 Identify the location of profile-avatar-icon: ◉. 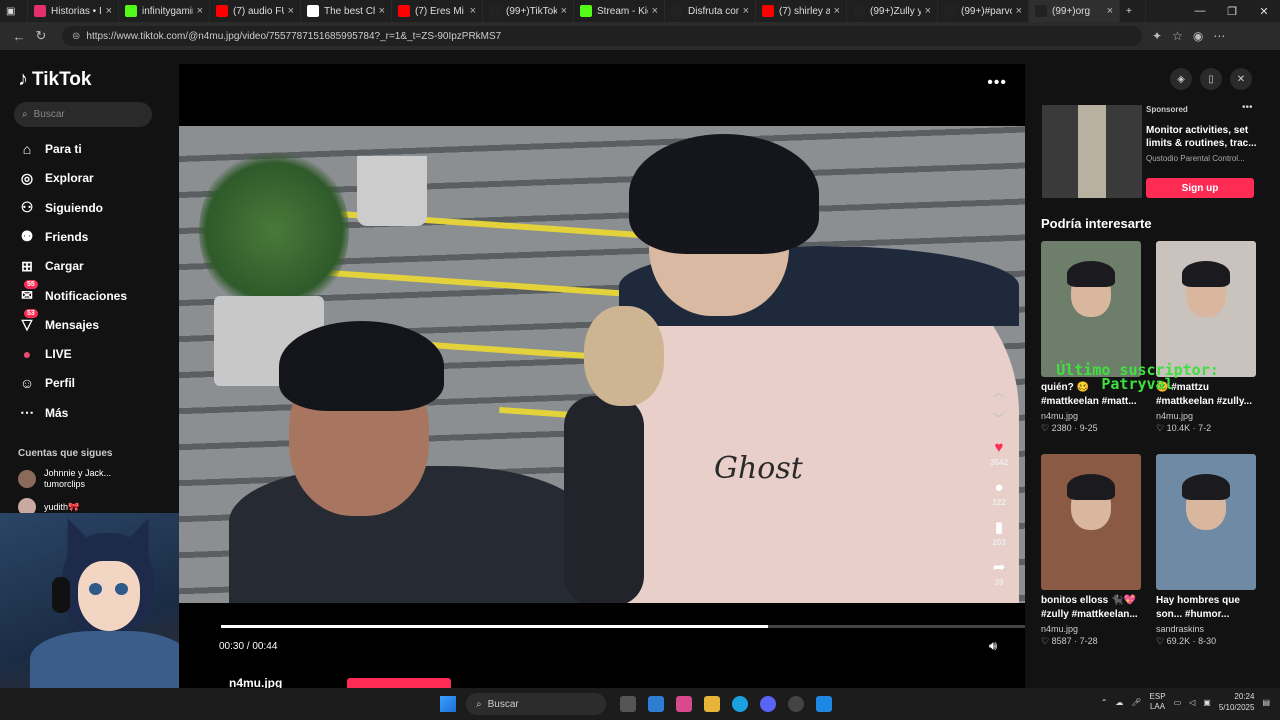
(1198, 36).